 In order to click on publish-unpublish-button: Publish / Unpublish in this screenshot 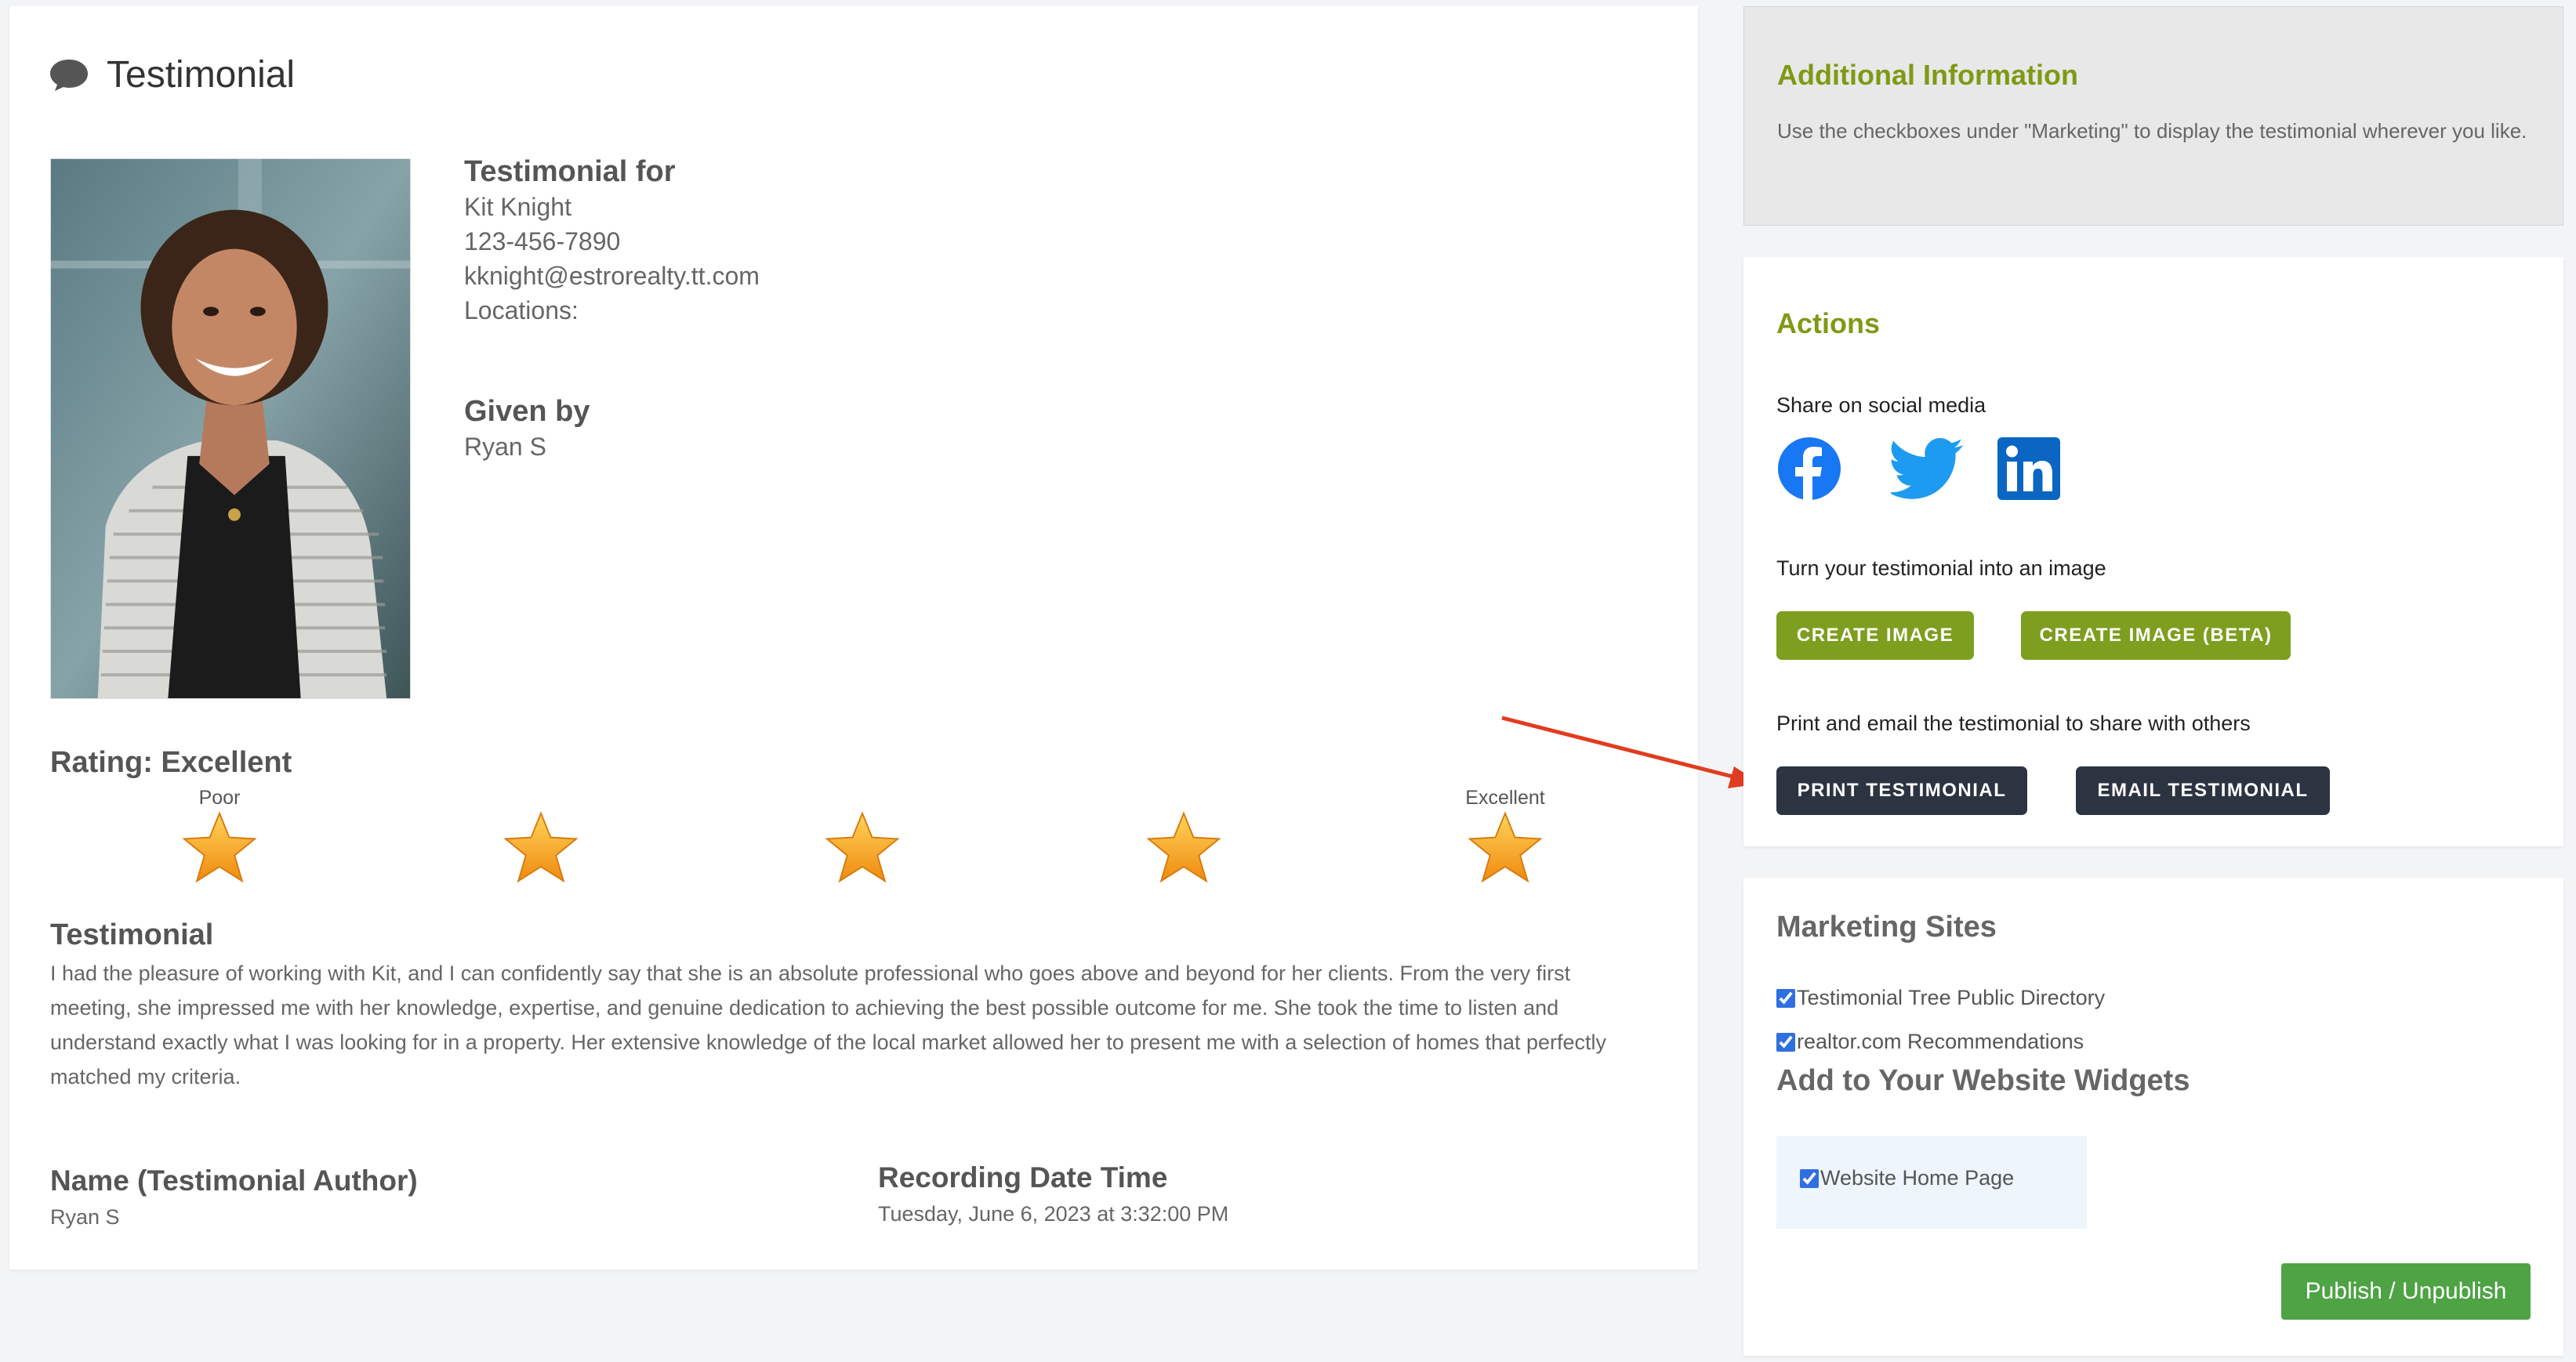, I will do `click(2406, 1291)`.